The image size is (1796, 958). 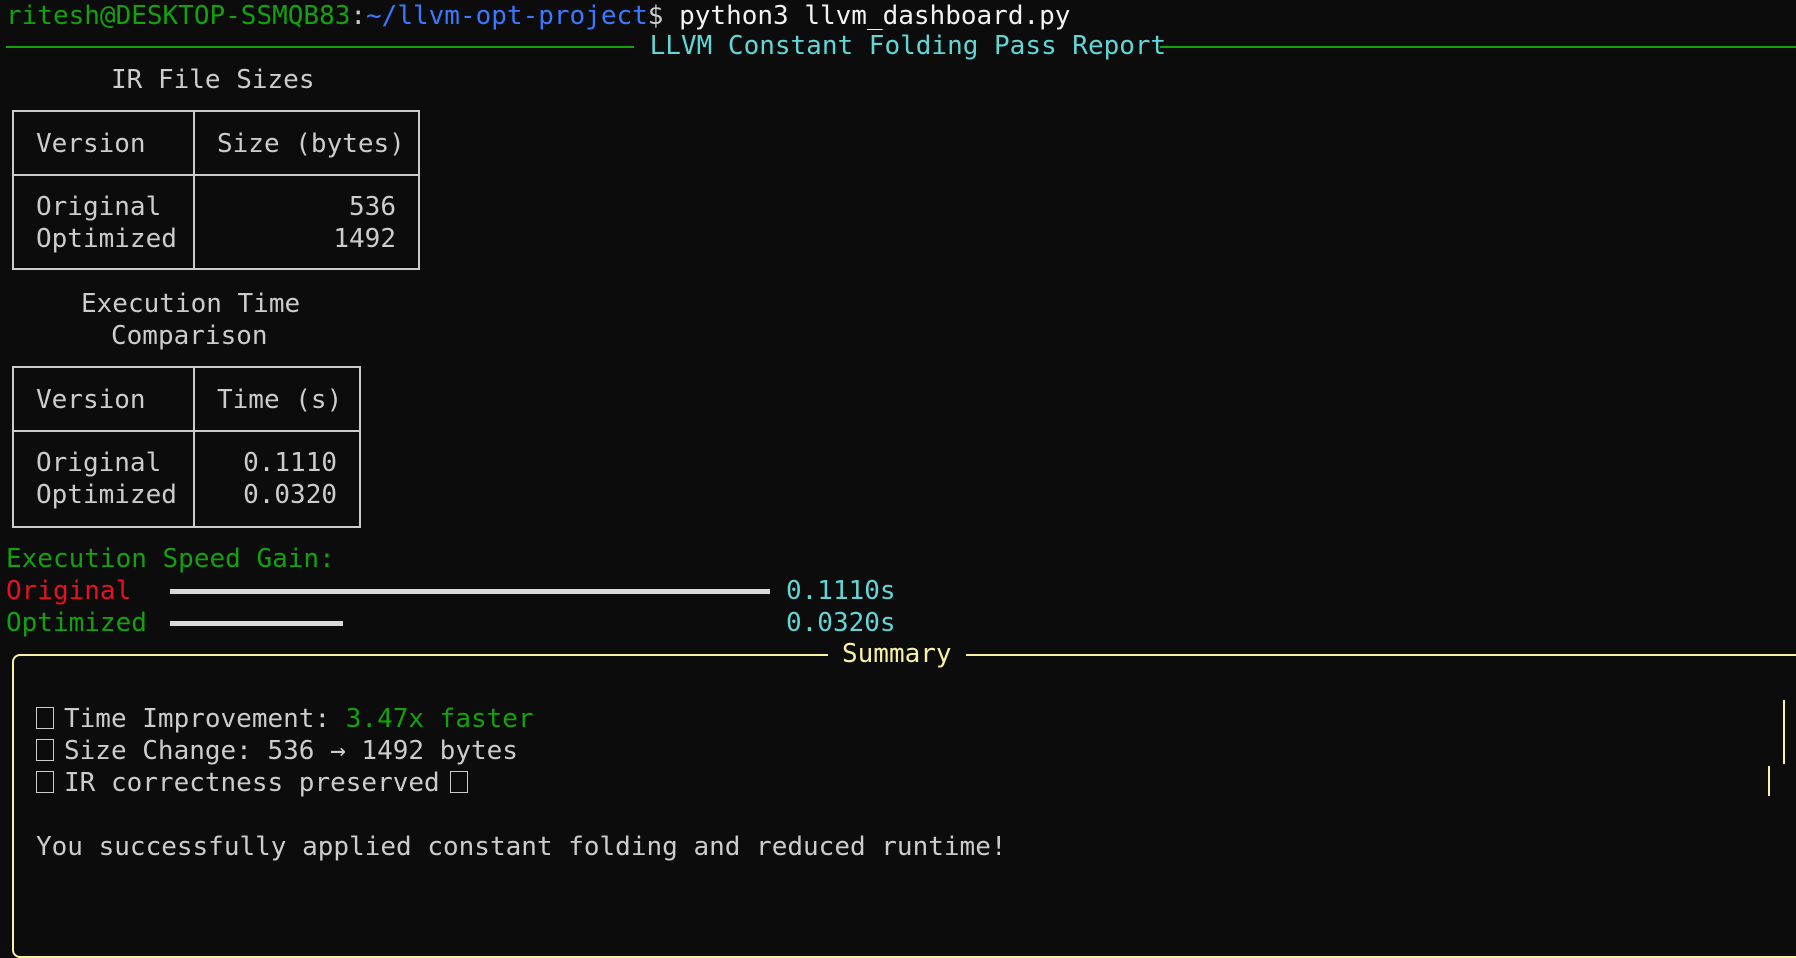 I want to click on table-cell-time: 0.0320, so click(x=290, y=495).